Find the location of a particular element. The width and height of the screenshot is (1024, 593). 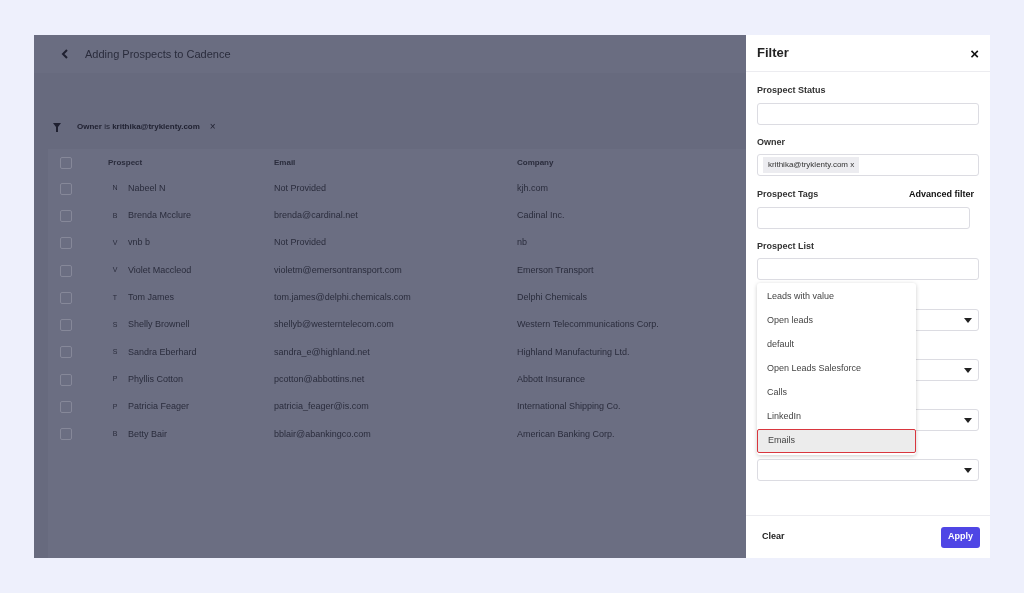

table-cell-text: violetm@emersontransport.com is located at coordinates (338, 270).